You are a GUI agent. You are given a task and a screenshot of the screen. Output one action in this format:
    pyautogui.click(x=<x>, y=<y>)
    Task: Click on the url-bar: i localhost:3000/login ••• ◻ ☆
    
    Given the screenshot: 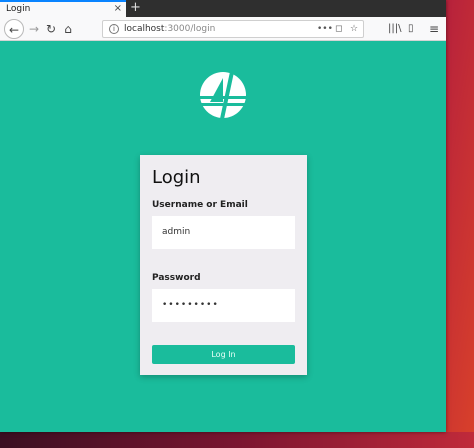 What is the action you would take?
    pyautogui.click(x=233, y=29)
    